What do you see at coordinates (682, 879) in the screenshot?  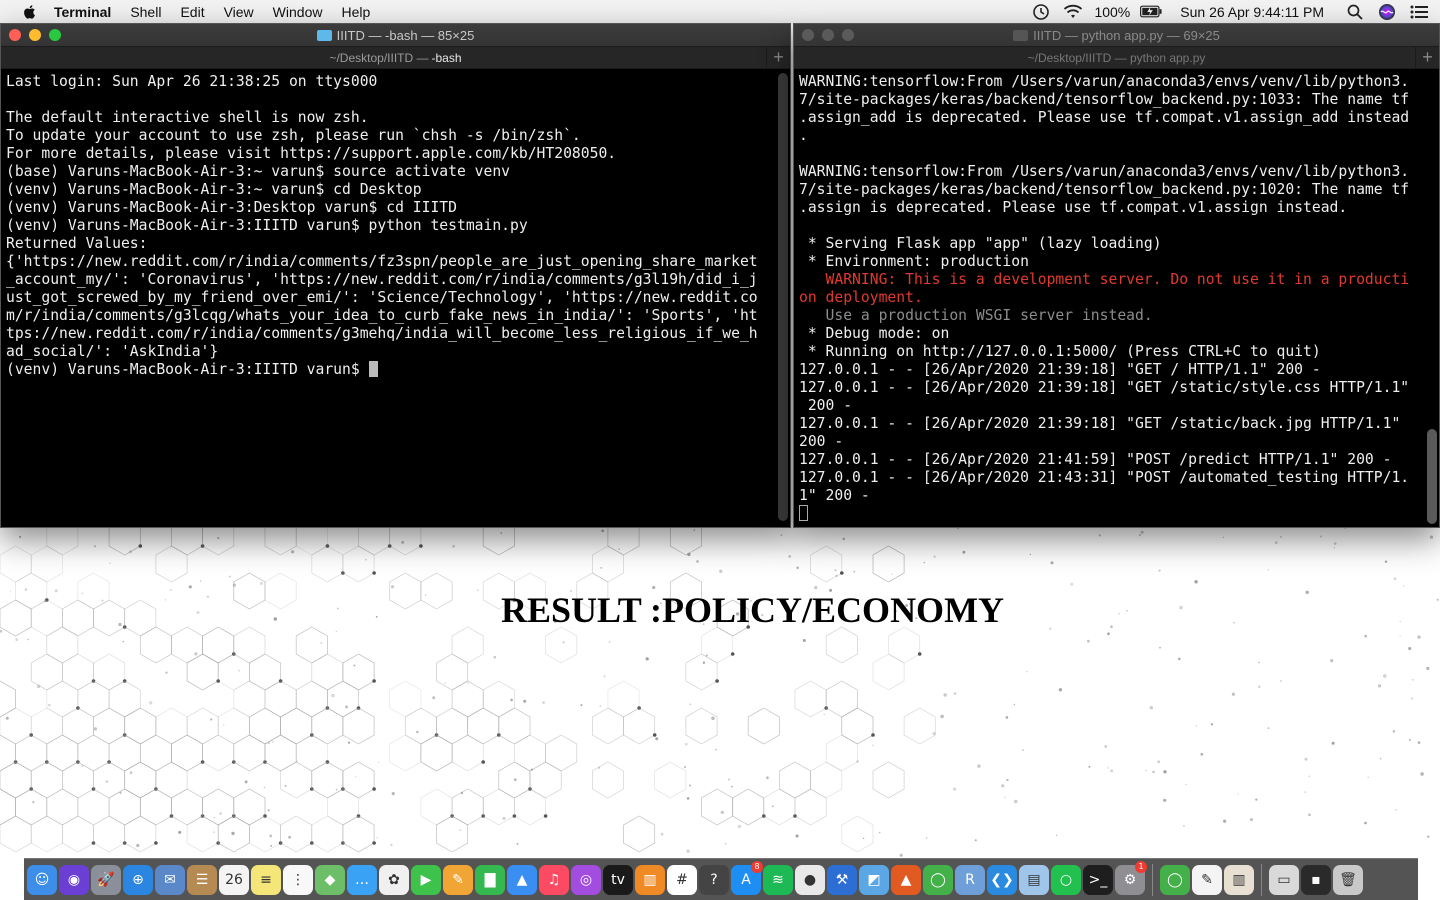 I see `slack-icon: #` at bounding box center [682, 879].